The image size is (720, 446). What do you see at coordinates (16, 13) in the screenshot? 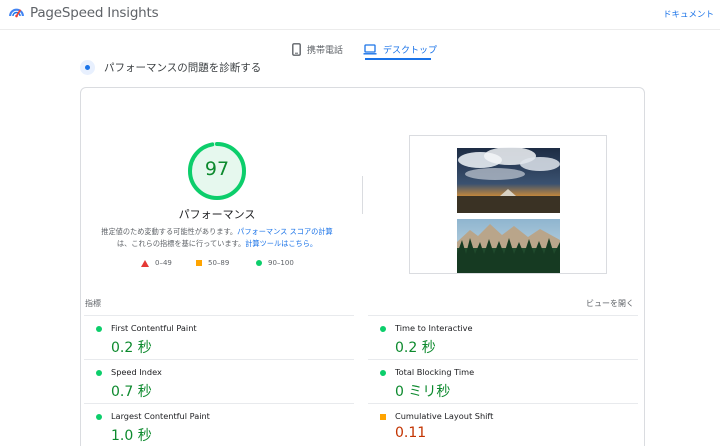
I see `pagespeed-logo-icon` at bounding box center [16, 13].